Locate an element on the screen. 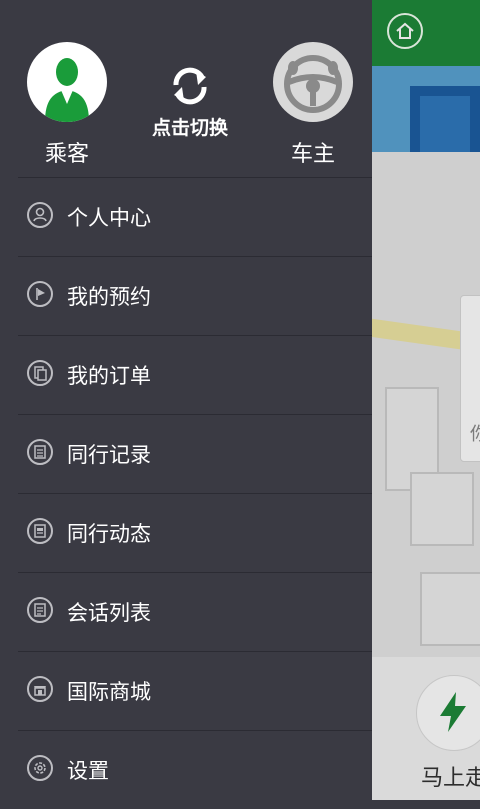 The width and height of the screenshot is (480, 809). news-icon is located at coordinates (40, 531).